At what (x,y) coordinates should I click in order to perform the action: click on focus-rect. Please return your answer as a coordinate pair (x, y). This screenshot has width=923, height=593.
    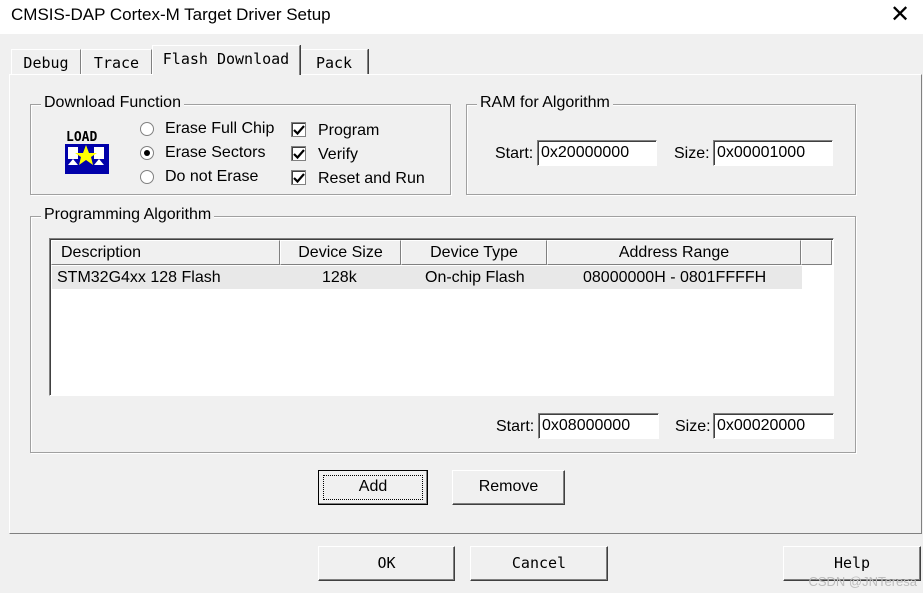
    Looking at the image, I should click on (373, 487).